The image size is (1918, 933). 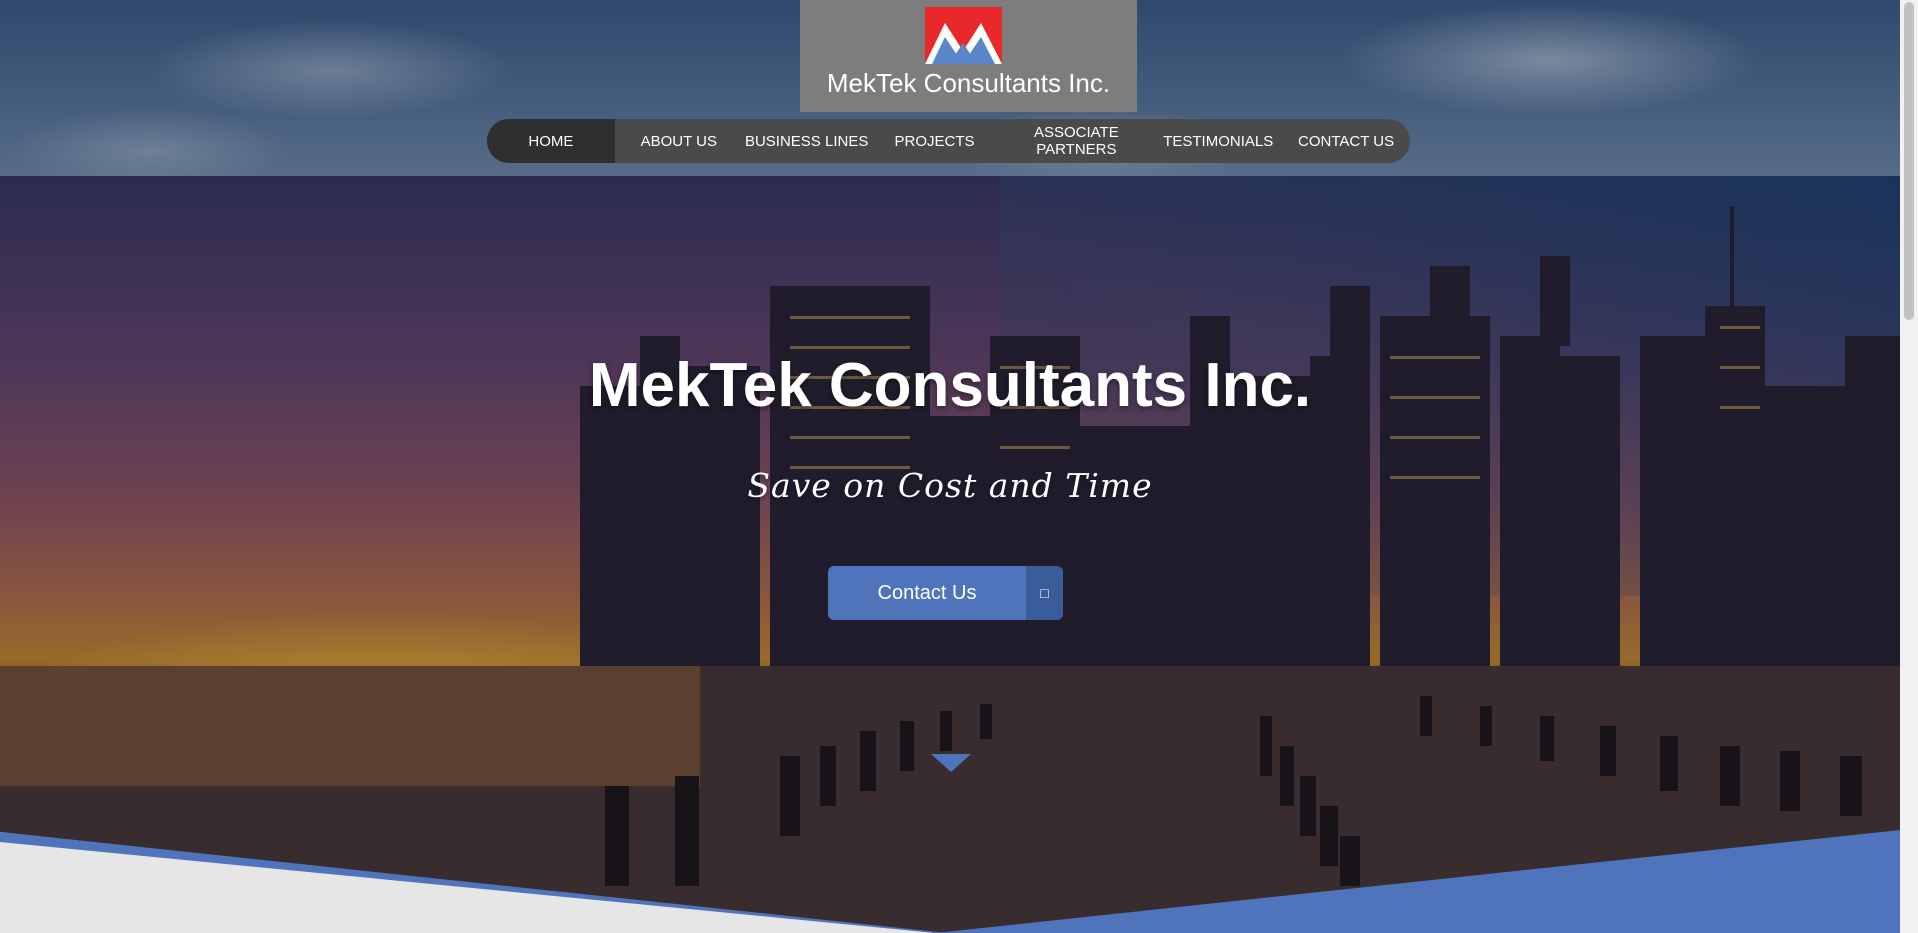 I want to click on nav-item-projects: PROJECTS, so click(x=935, y=141).